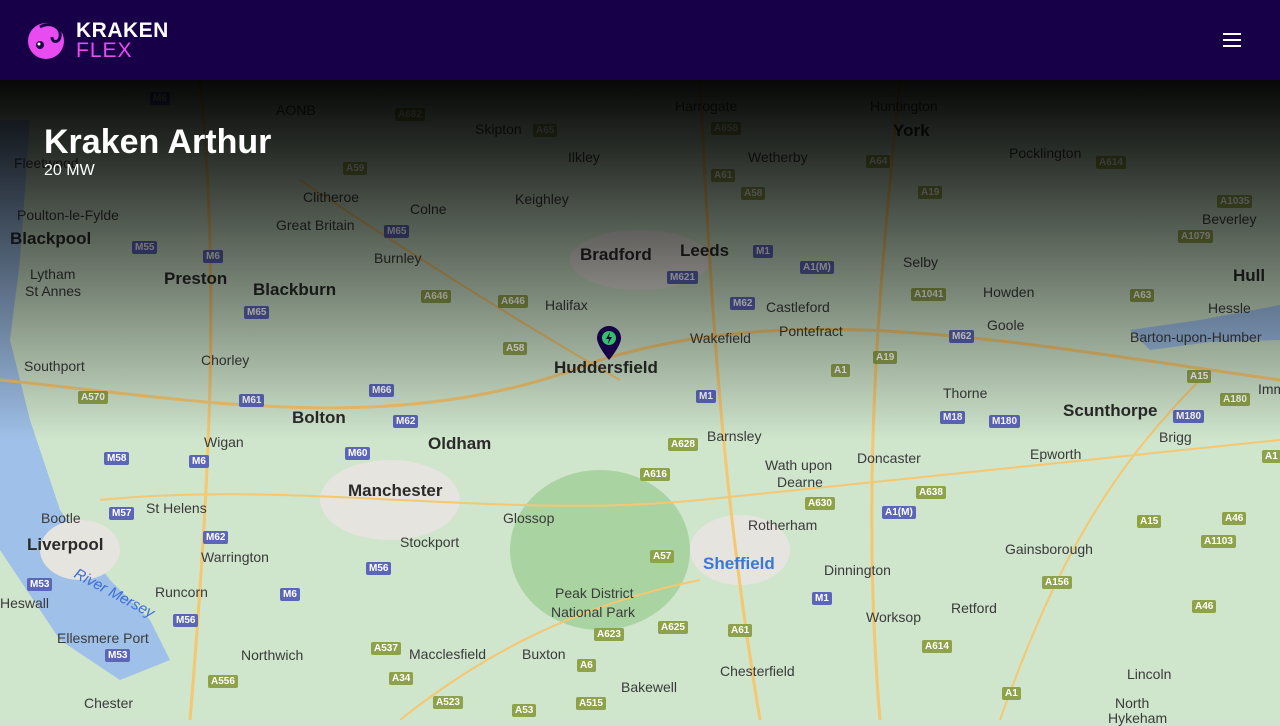 This screenshot has height=726, width=1280. Describe the element at coordinates (739, 563) in the screenshot. I see `map-label-sheffield: Sheffield` at that location.